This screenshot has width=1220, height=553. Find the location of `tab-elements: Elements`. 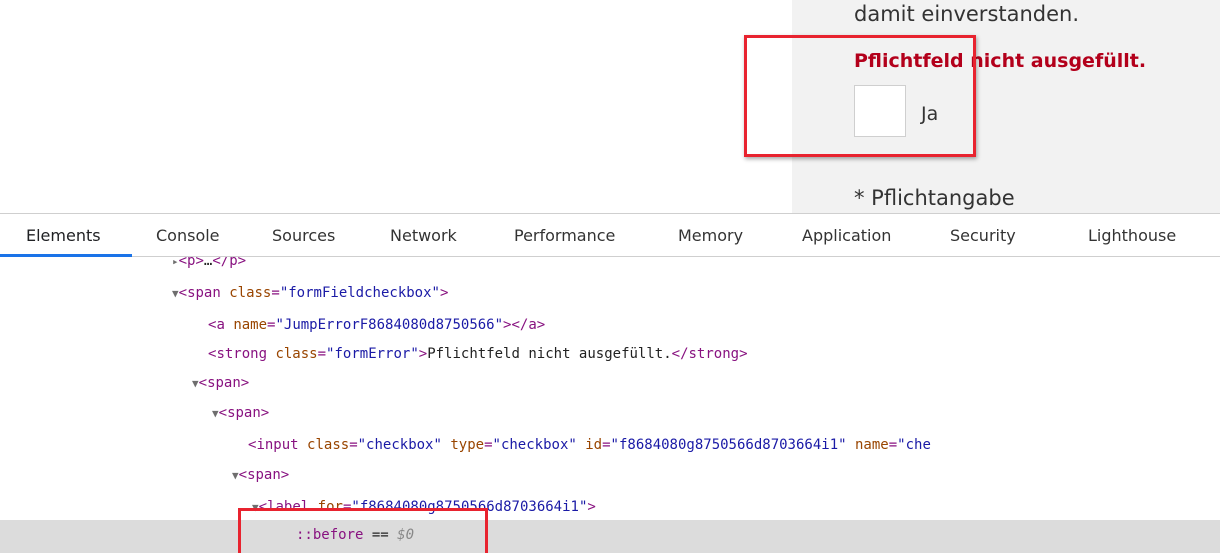

tab-elements: Elements is located at coordinates (63, 235).